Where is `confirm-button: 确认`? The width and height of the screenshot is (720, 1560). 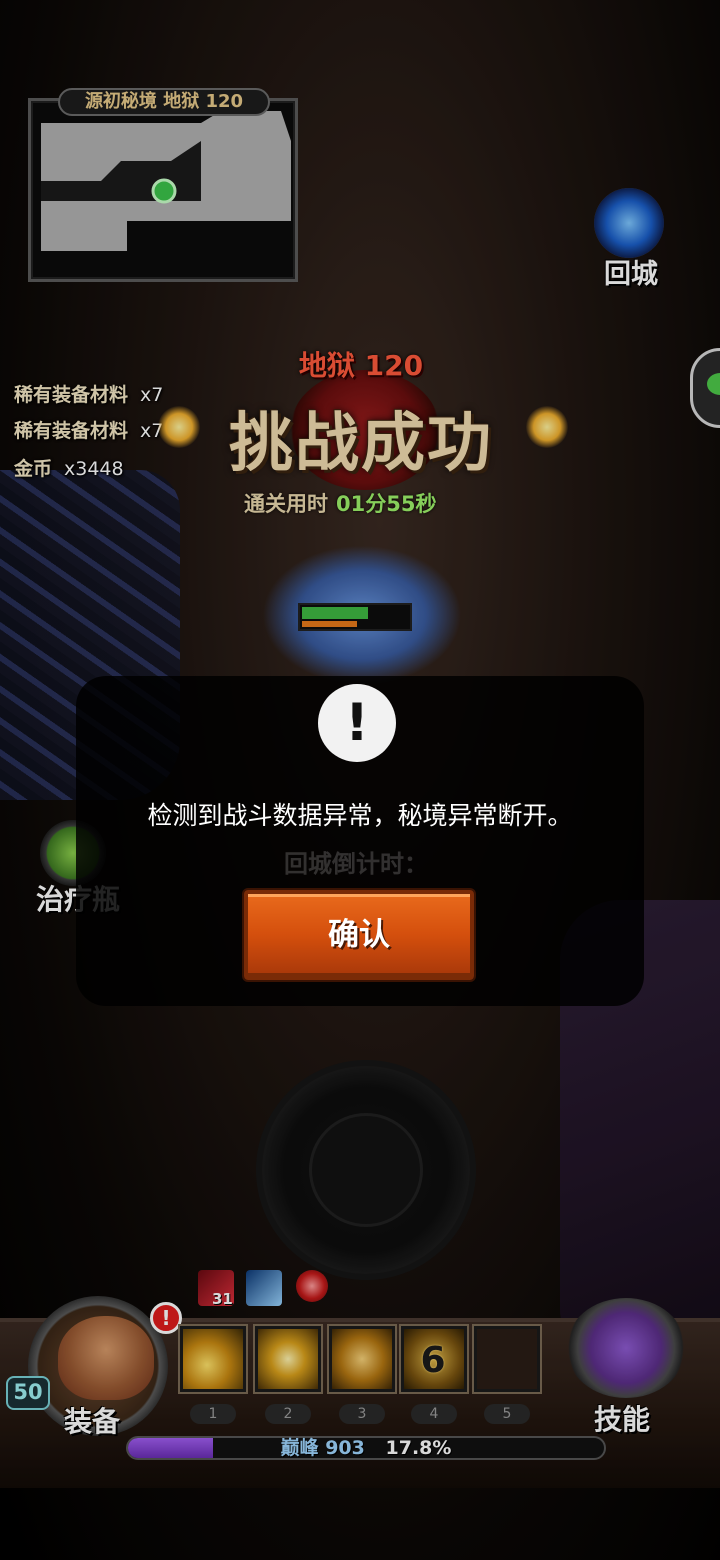 confirm-button: 确认 is located at coordinates (359, 935).